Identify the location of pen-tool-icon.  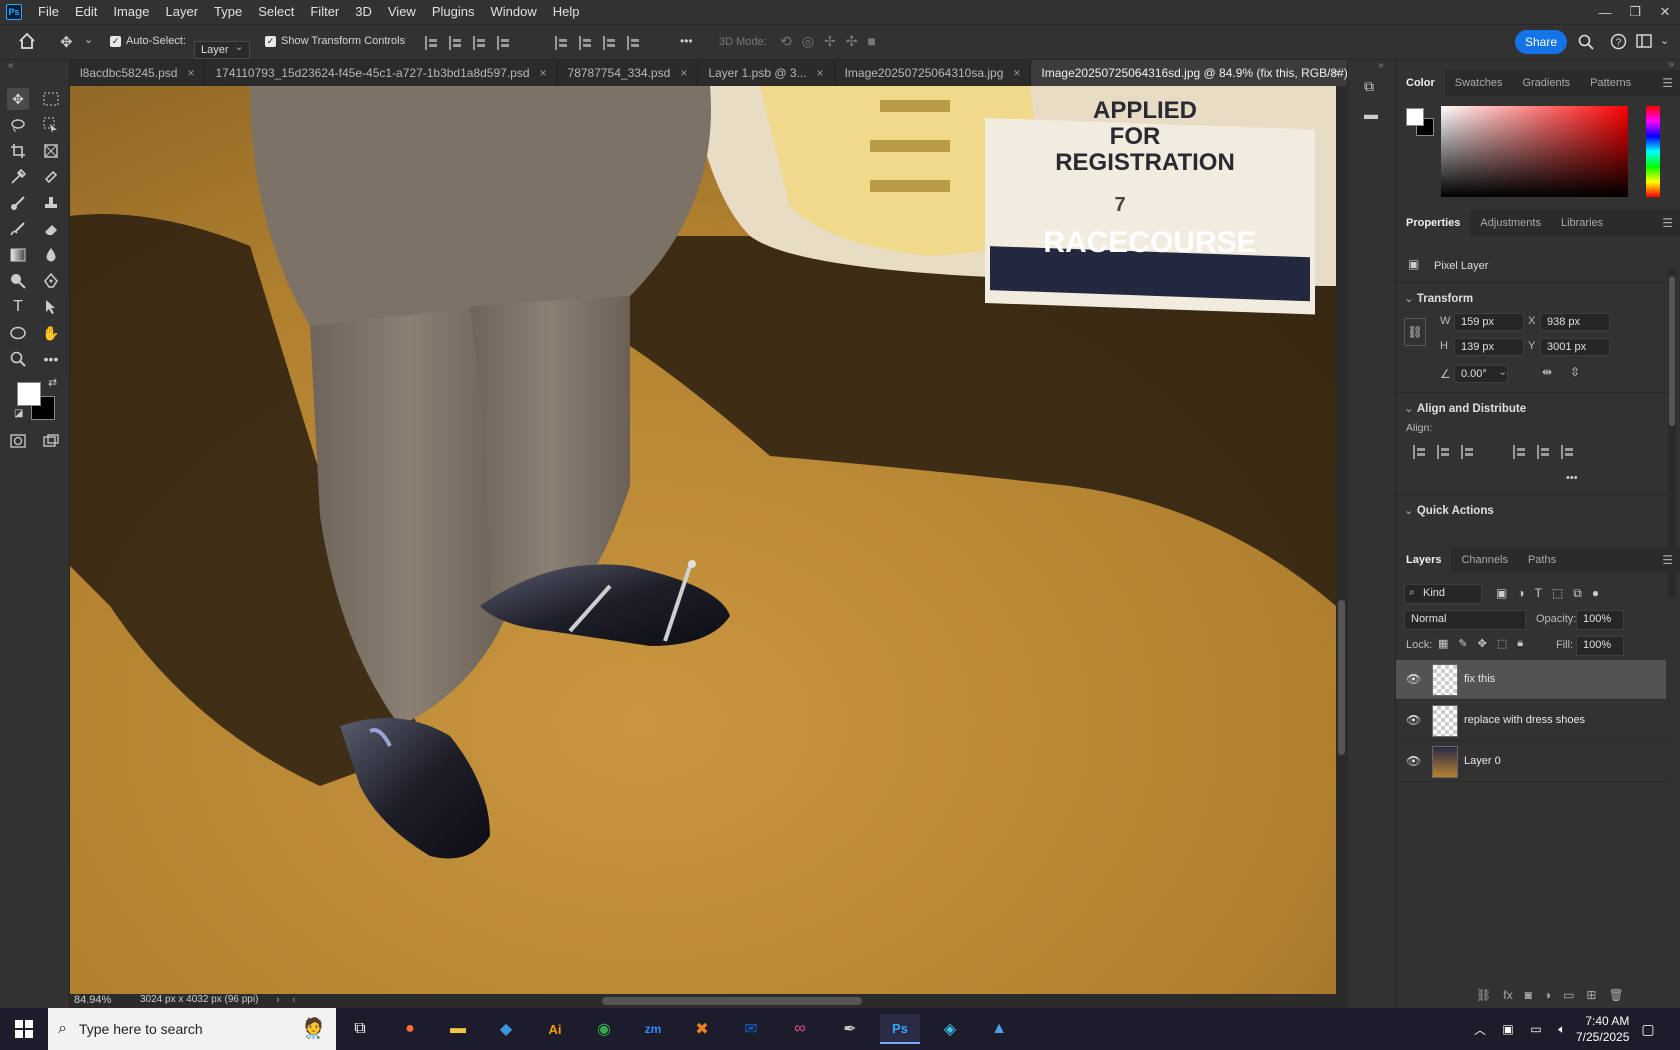
(51, 281).